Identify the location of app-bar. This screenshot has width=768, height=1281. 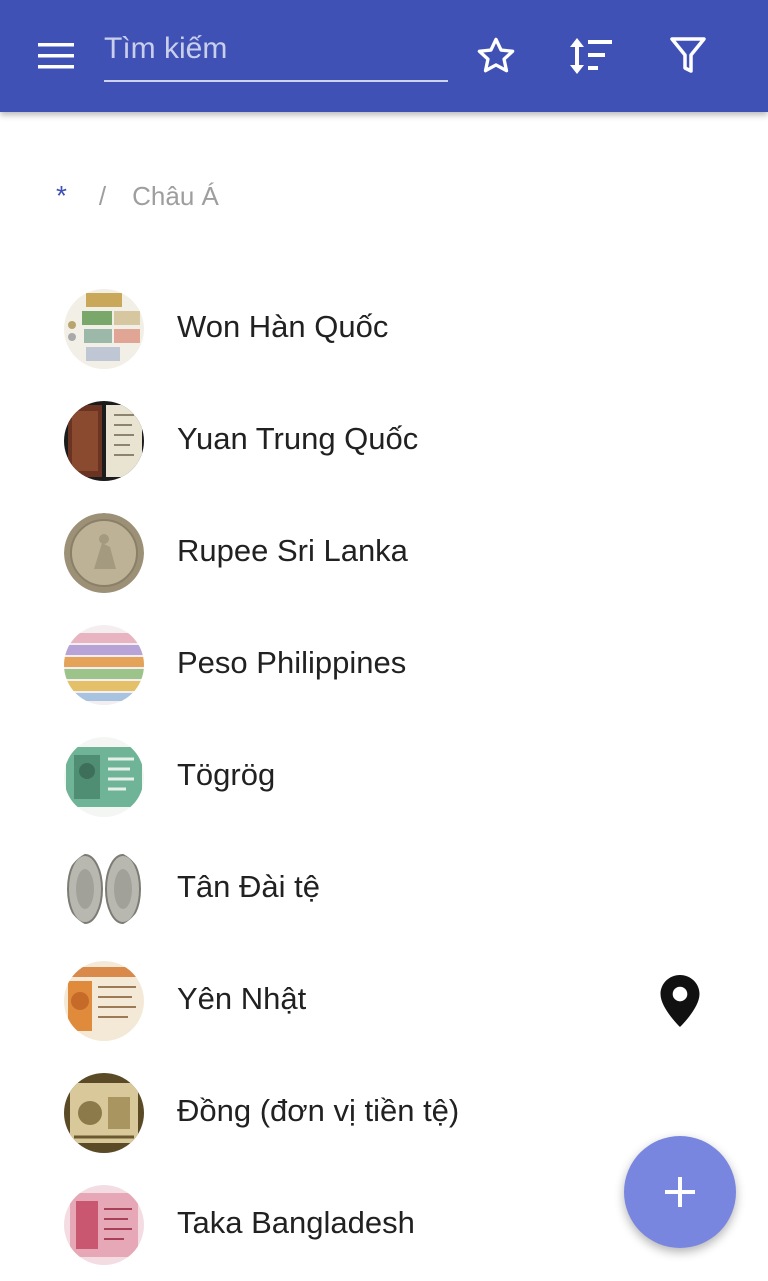
(384, 56).